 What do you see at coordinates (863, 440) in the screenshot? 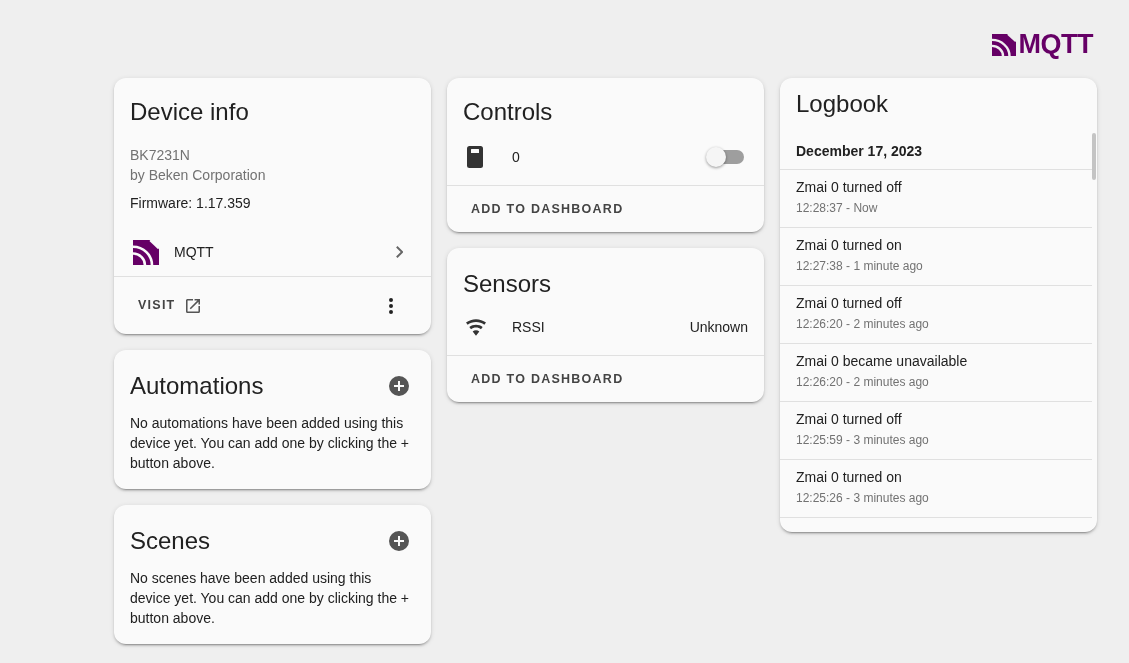
I see `log-time: 12:25:59 - 3 minutes ago` at bounding box center [863, 440].